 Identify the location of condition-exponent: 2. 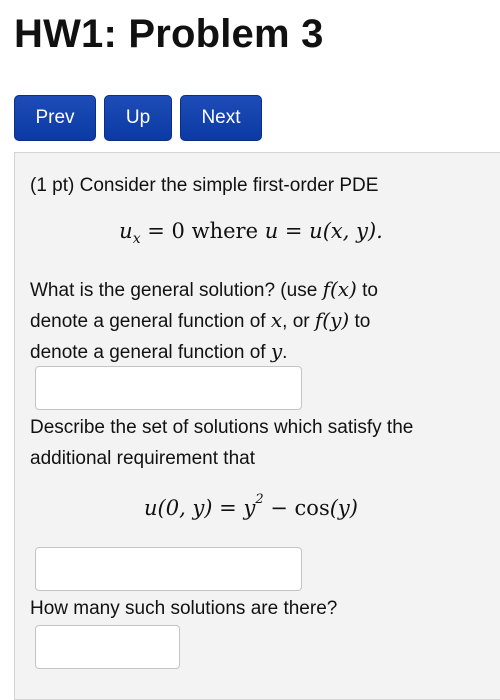
(259, 499).